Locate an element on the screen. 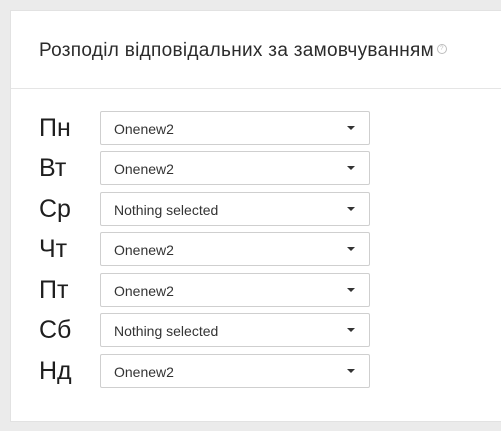  assignee-select-wed: Nothing selected is located at coordinates (235, 209).